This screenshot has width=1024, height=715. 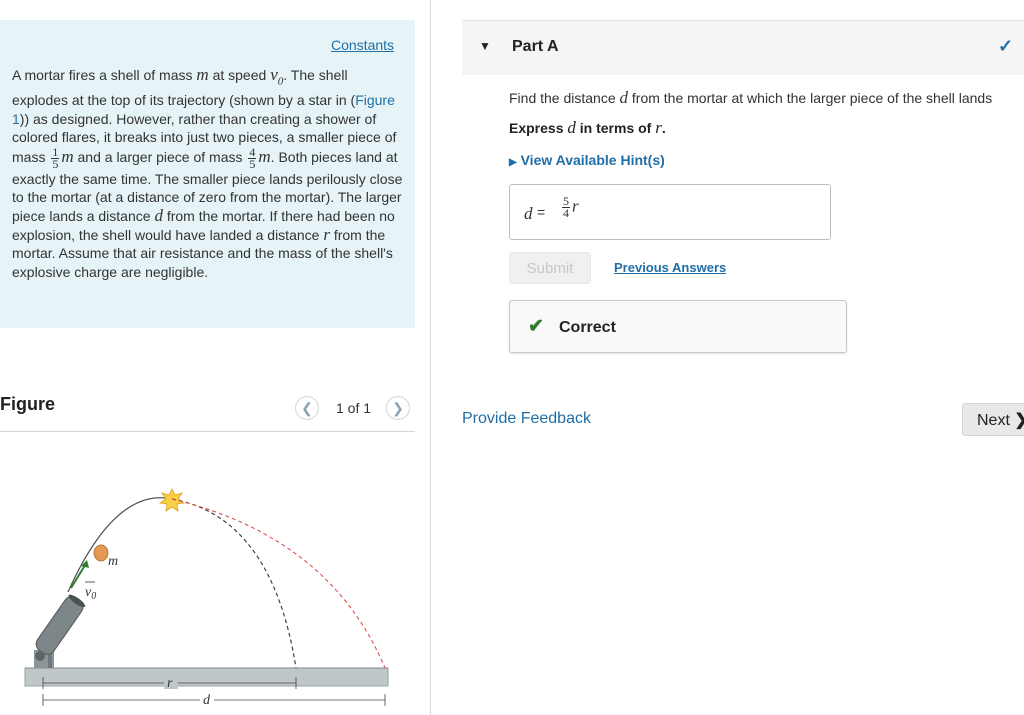 I want to click on correct-feedback: ✔ Correct, so click(x=678, y=326).